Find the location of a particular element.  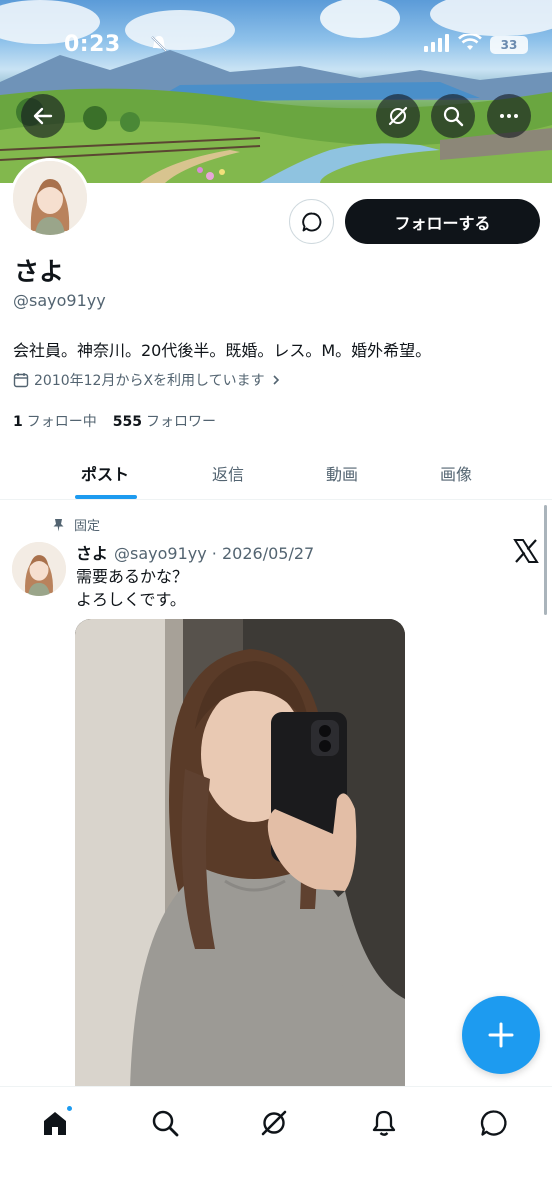

search-button is located at coordinates (453, 116).